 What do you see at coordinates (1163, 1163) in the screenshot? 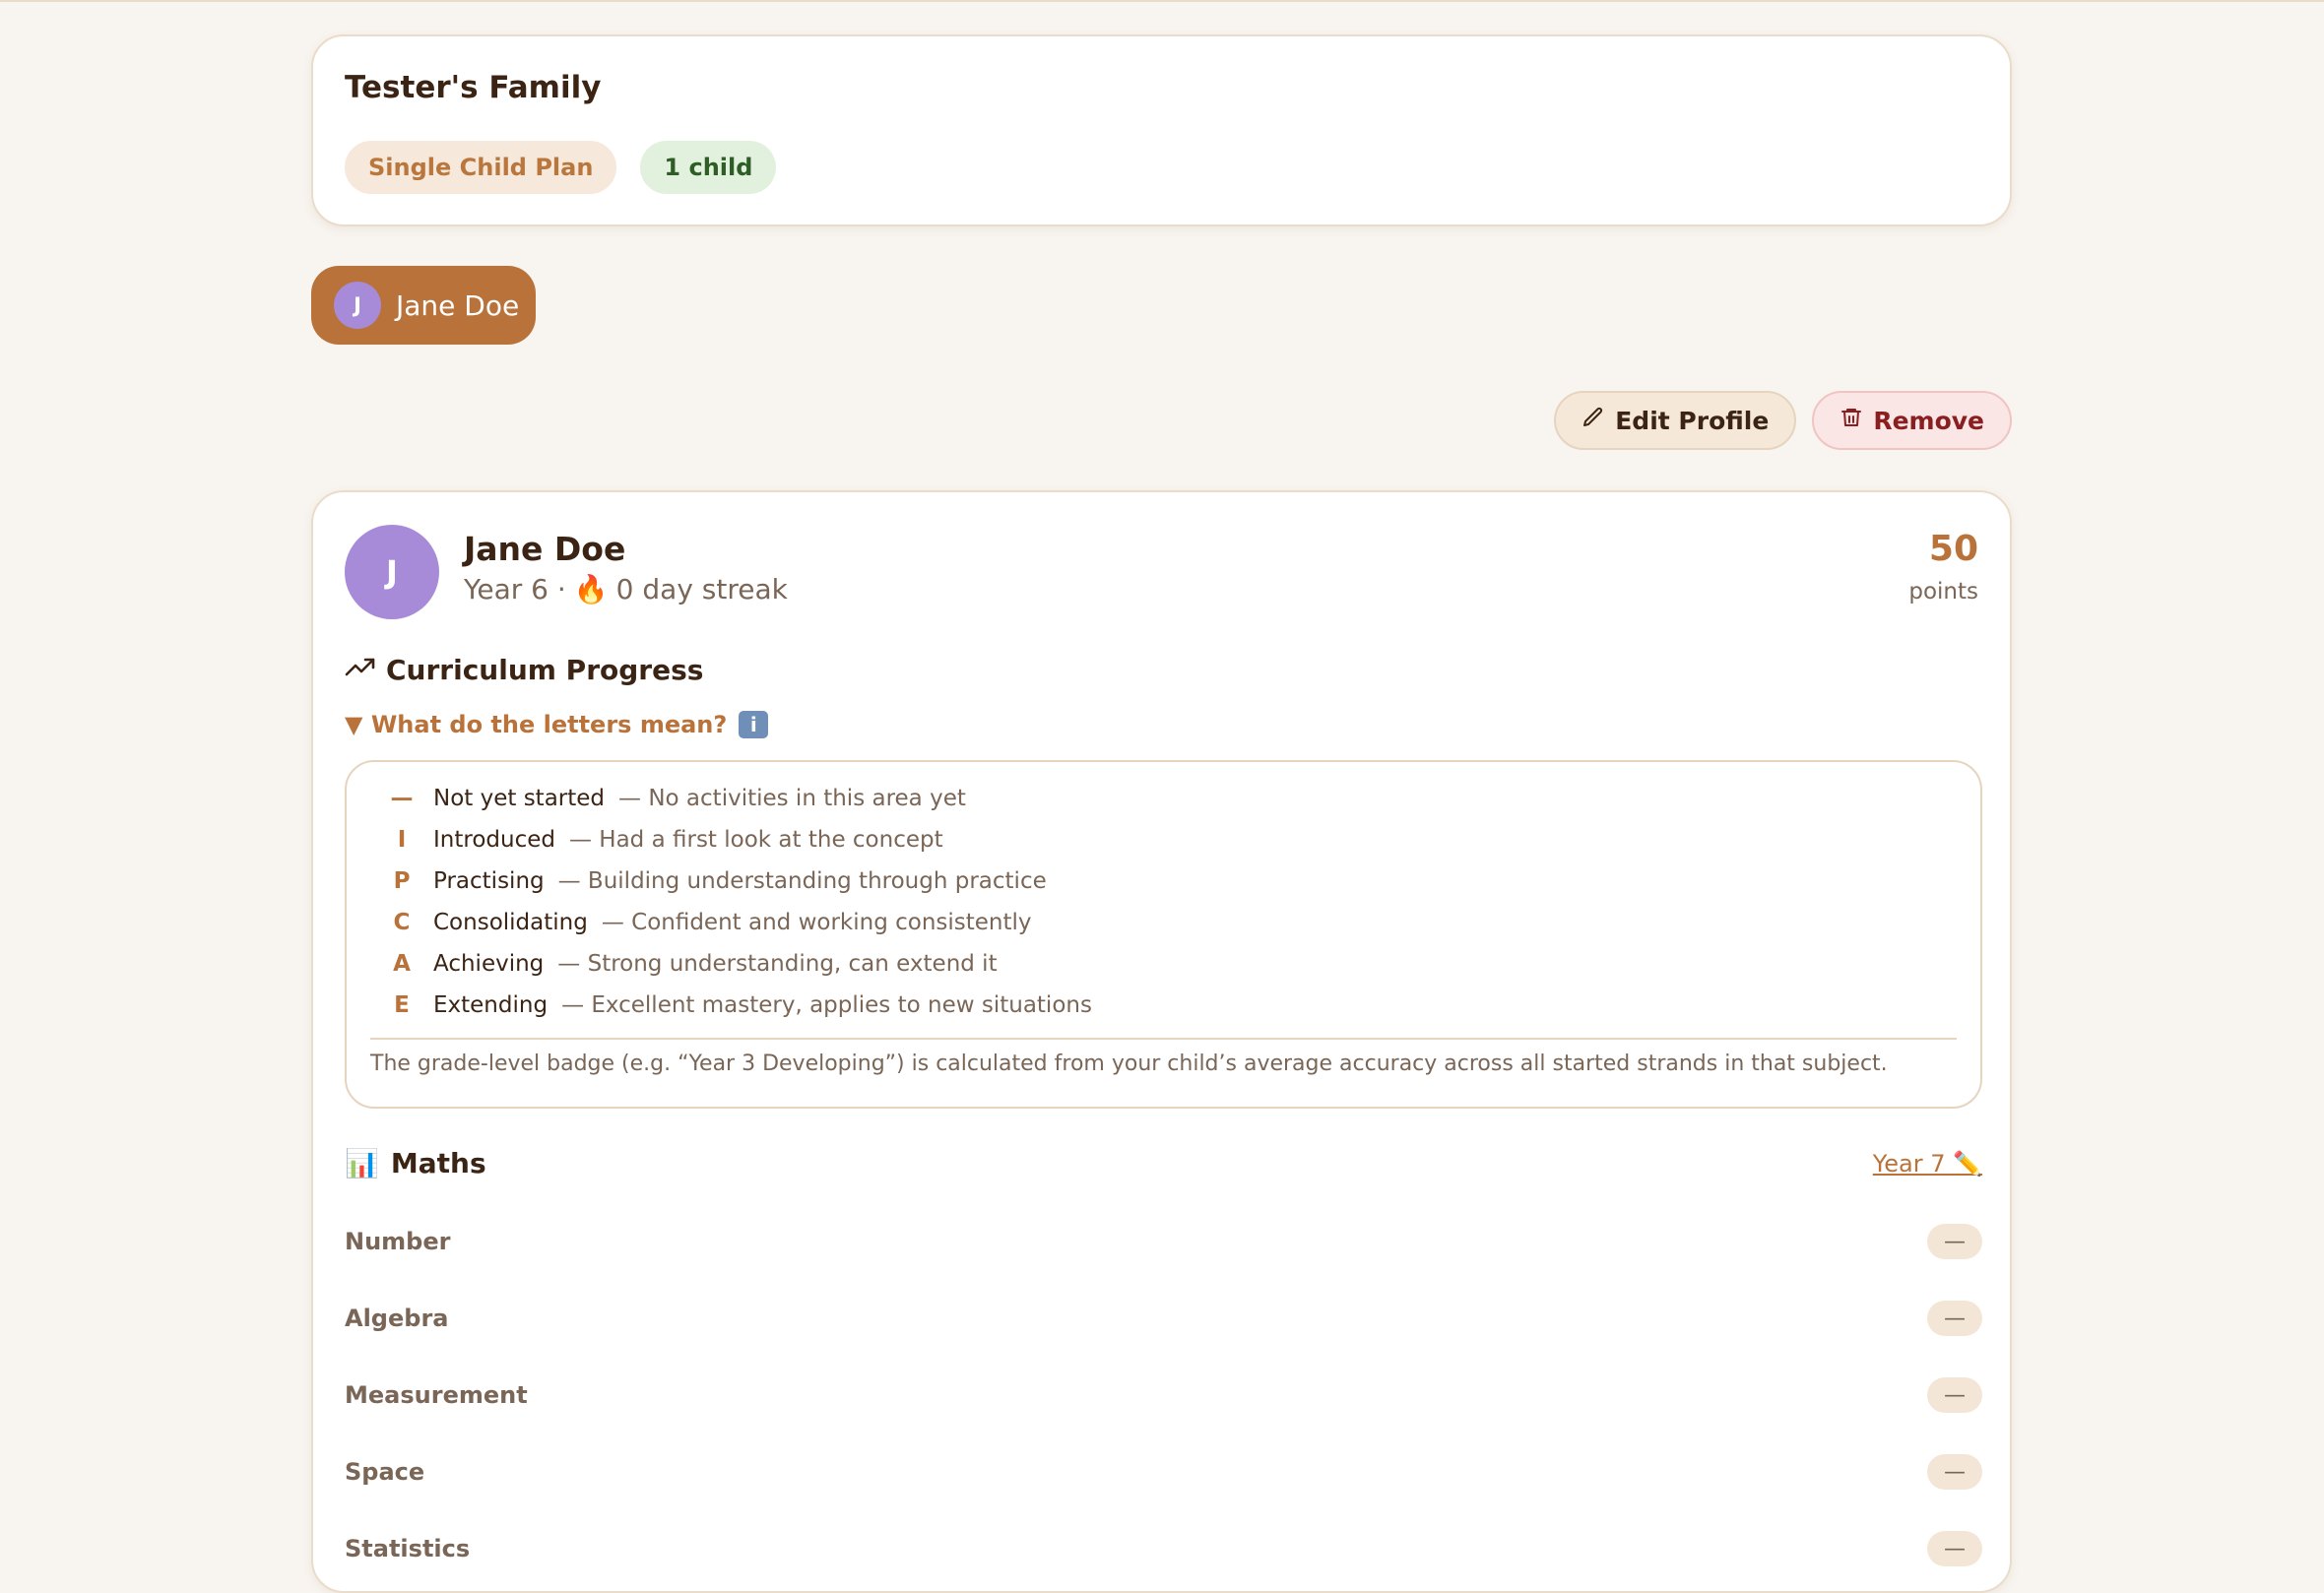
I see `subject-header-maths: 📊 Maths Year 7 ✏️` at bounding box center [1163, 1163].